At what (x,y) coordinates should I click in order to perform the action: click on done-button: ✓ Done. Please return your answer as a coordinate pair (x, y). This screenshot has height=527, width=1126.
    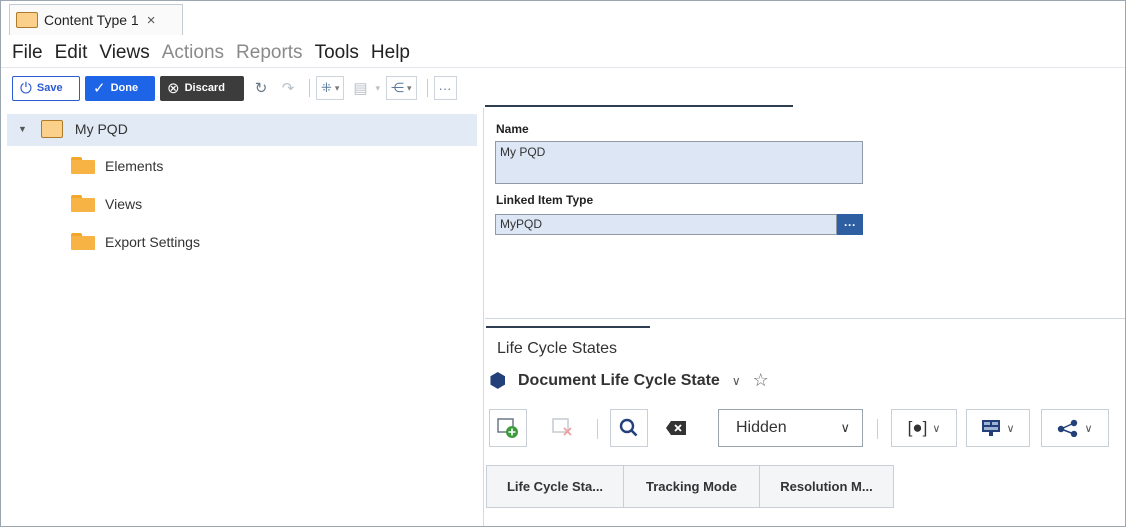
    Looking at the image, I should click on (120, 88).